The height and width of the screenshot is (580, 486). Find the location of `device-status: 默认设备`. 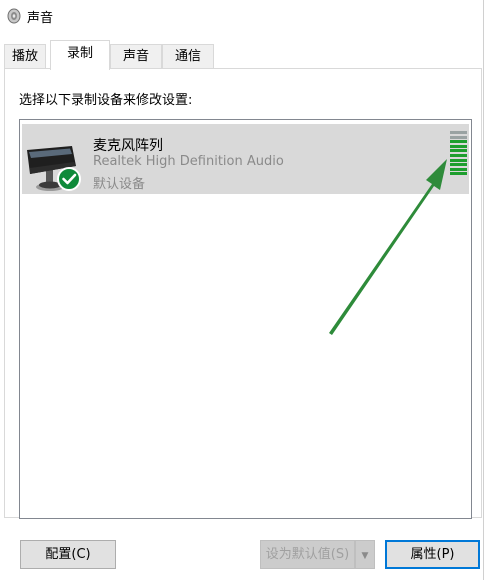

device-status: 默认设备 is located at coordinates (119, 184).